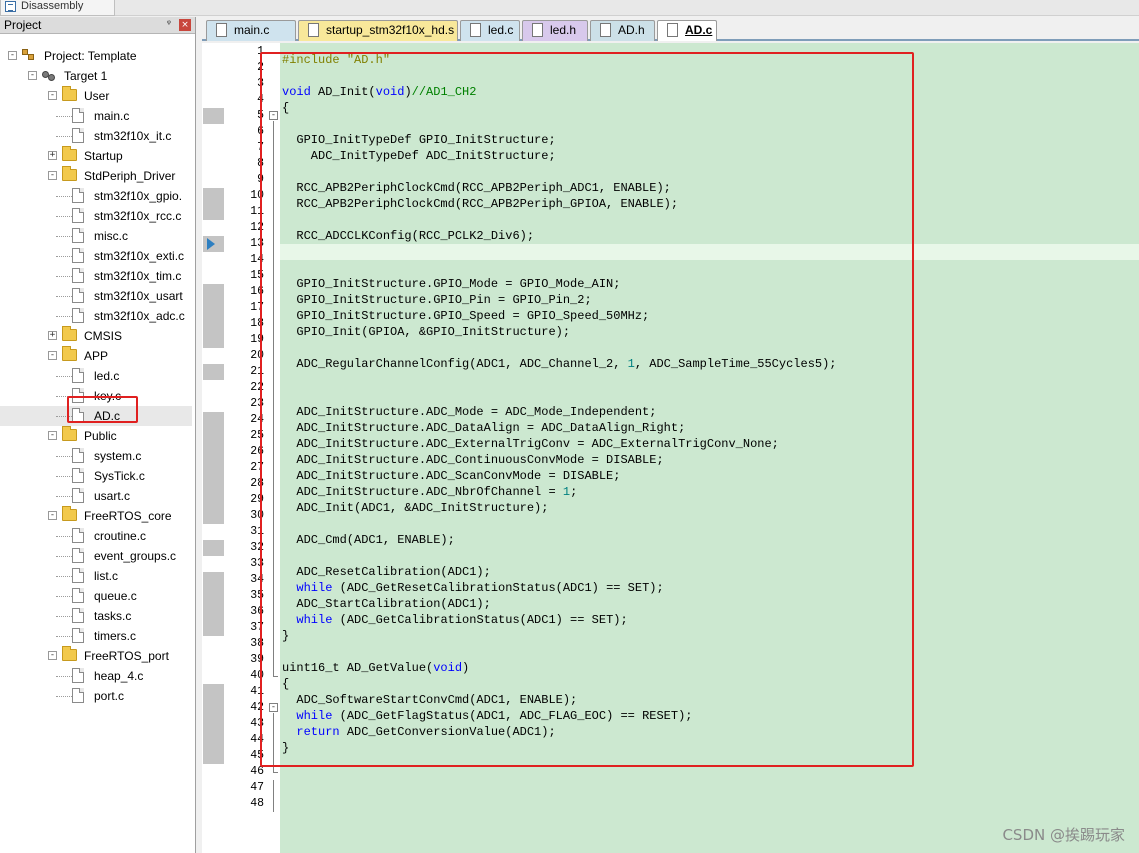  Describe the element at coordinates (96, 636) in the screenshot. I see `tree-item: timers.c` at that location.